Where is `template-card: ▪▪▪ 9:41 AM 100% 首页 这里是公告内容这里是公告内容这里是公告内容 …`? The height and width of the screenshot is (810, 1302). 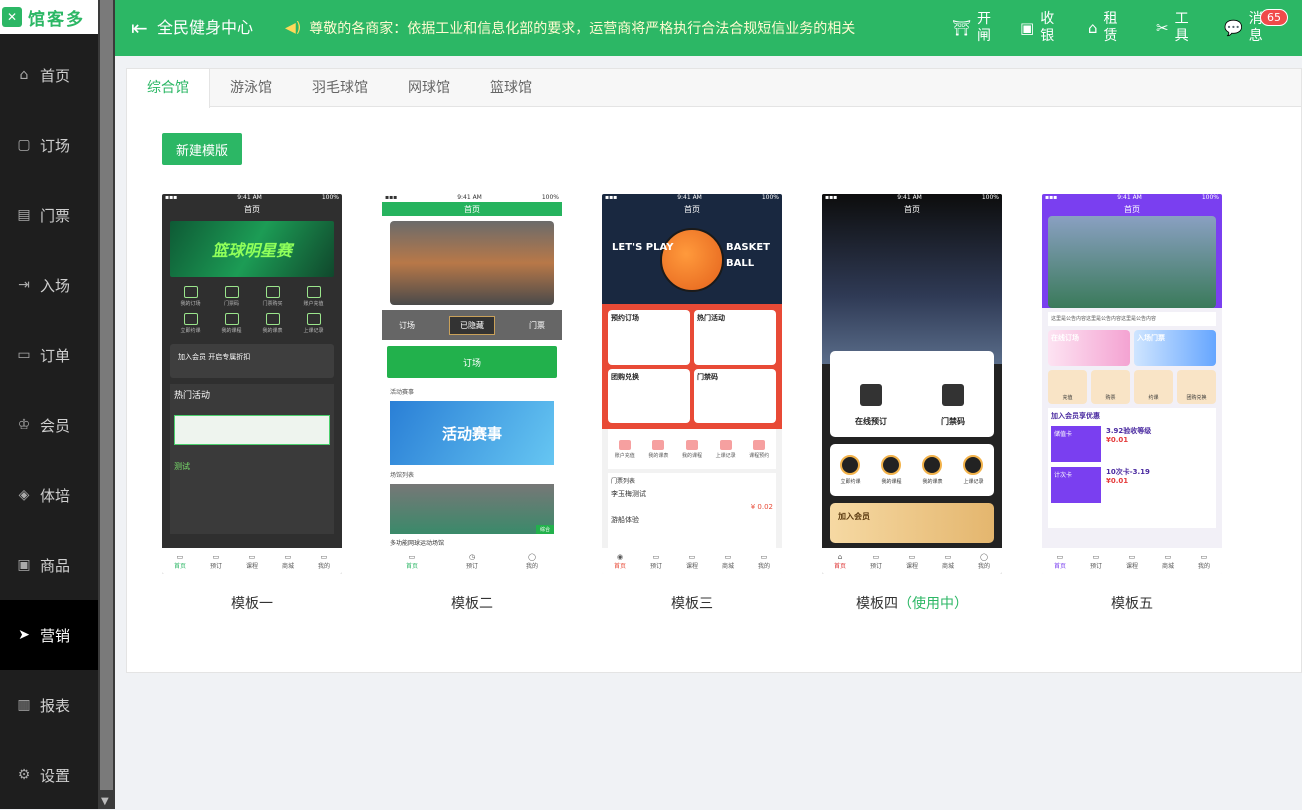
template-card: ▪▪▪ 9:41 AM 100% 首页 这里是公告内容这里是公告内容这里是公告内容 … is located at coordinates (1132, 403).